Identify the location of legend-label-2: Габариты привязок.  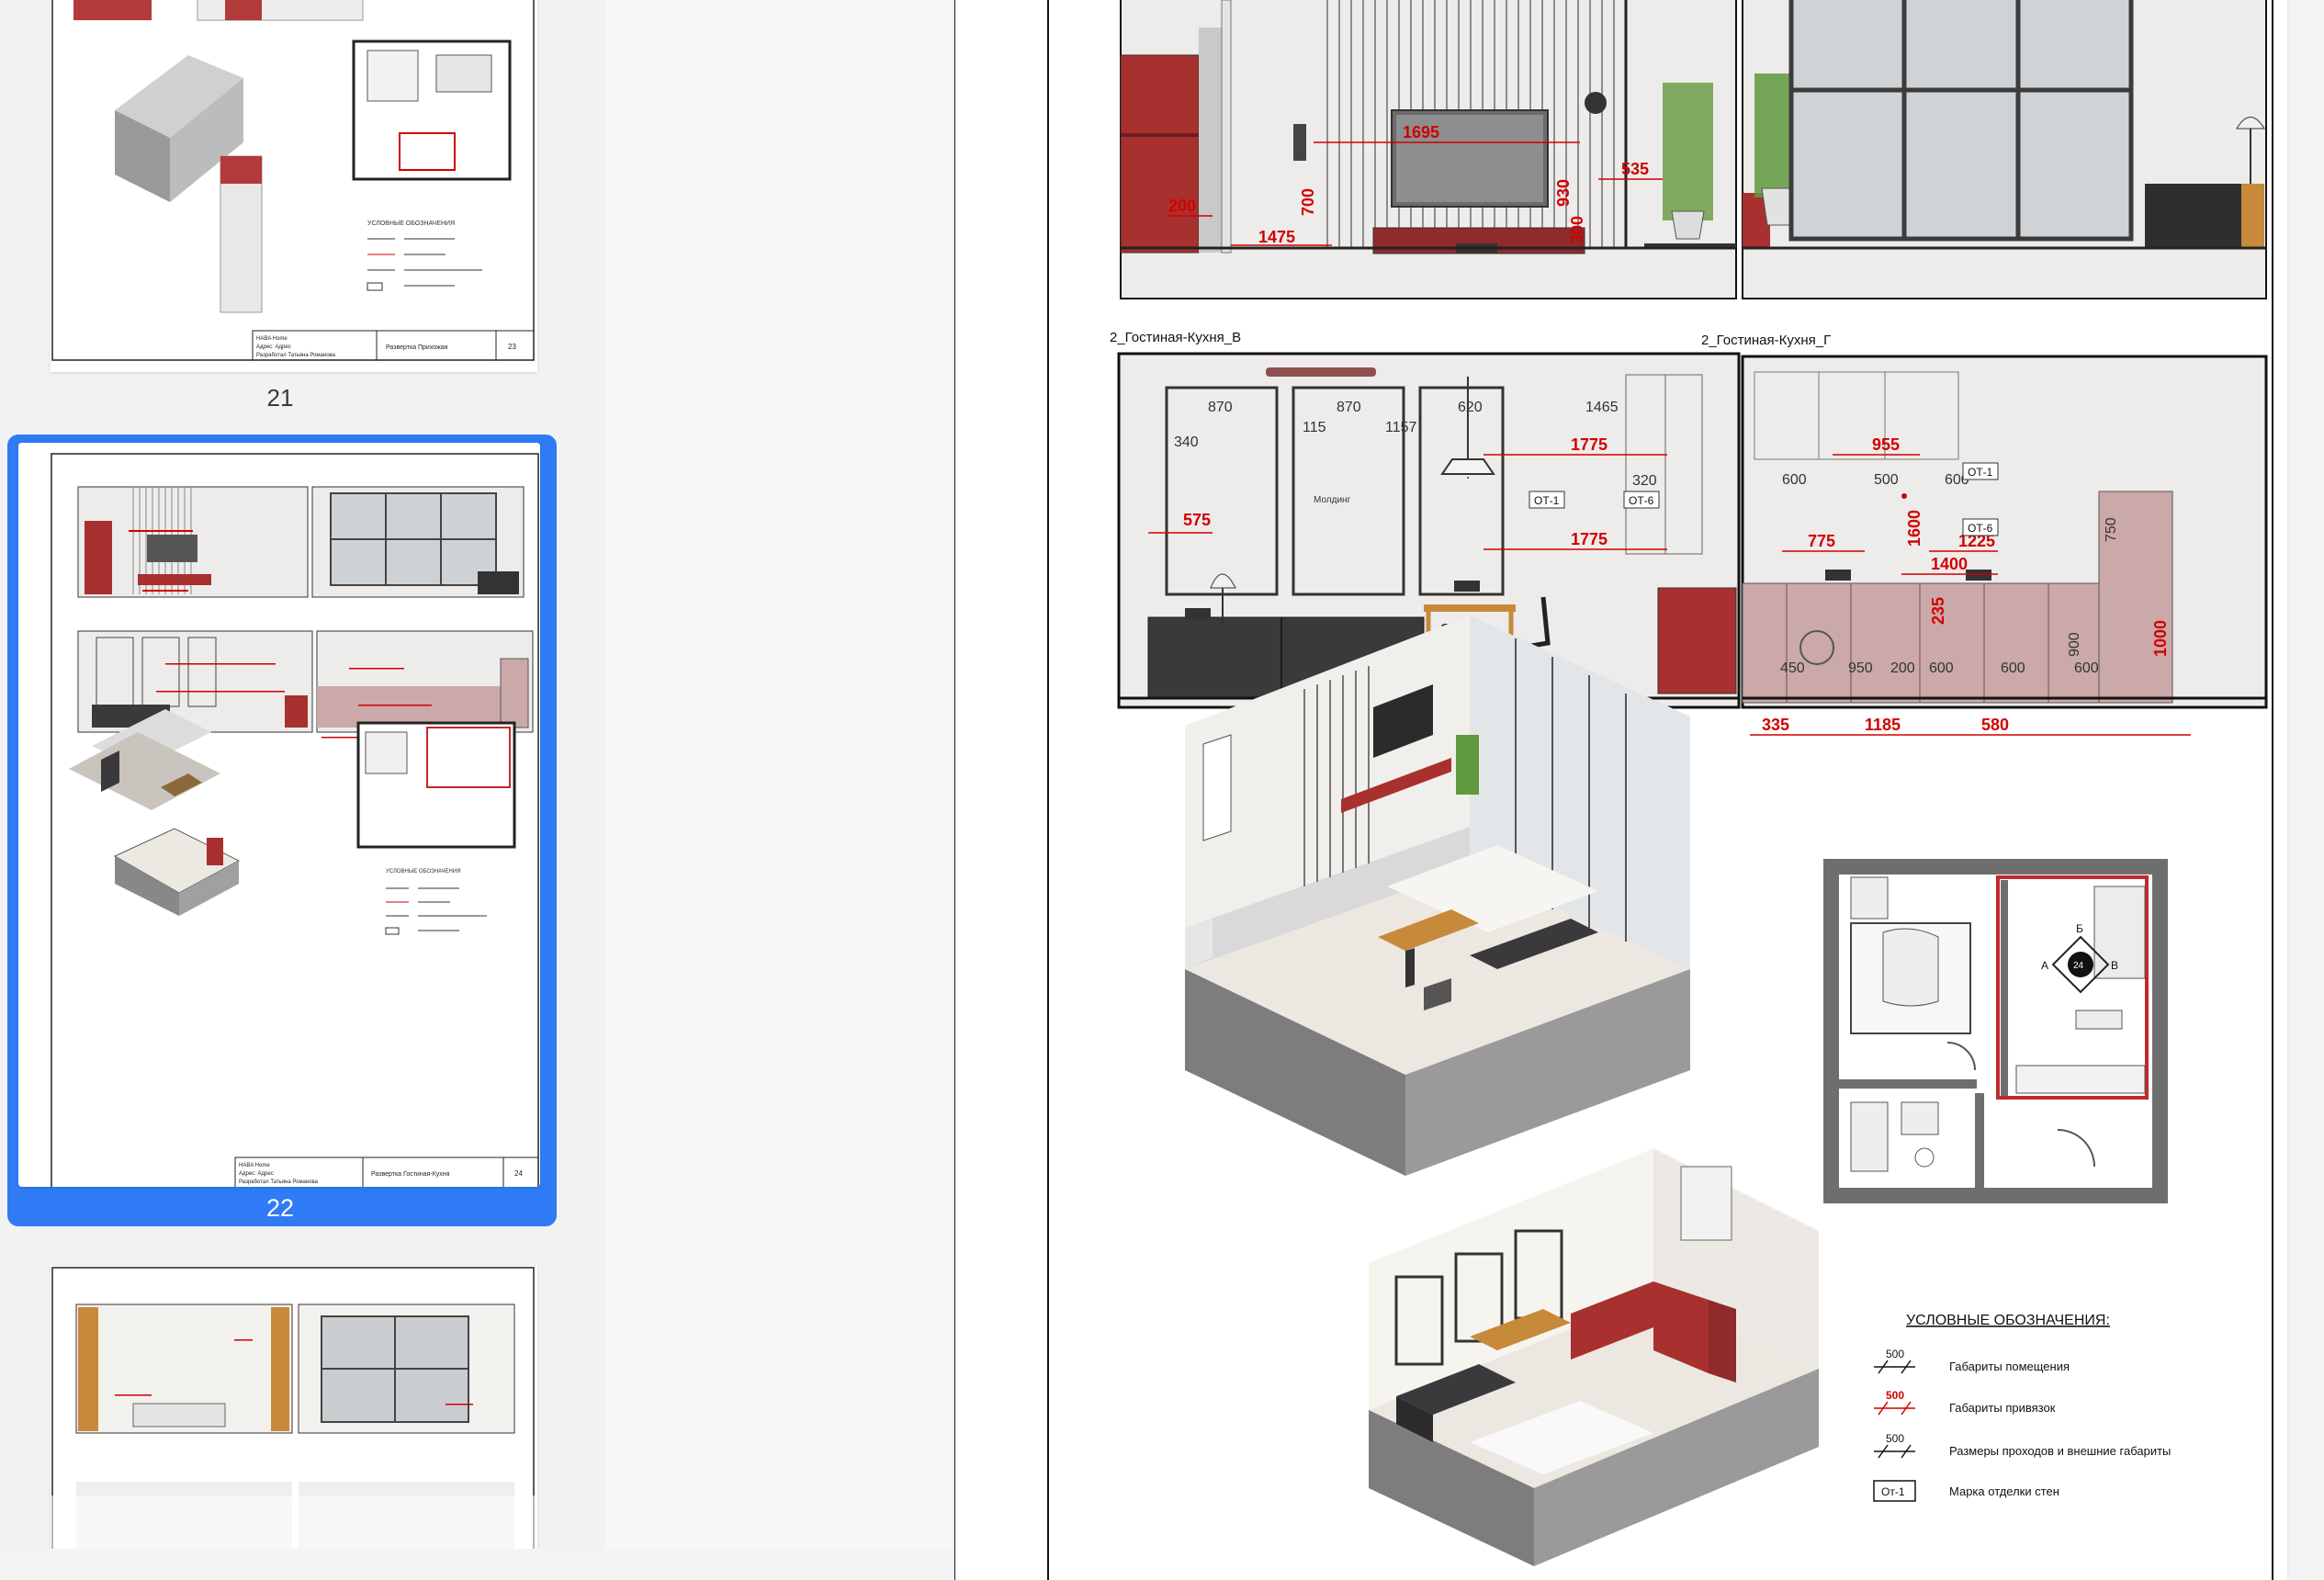
(2002, 1408).